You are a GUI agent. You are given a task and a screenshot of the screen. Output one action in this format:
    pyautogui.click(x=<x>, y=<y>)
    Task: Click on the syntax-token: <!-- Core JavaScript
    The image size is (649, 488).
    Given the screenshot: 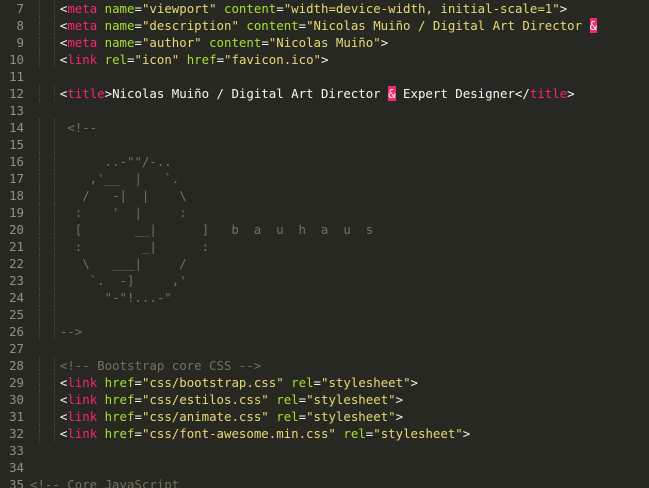 What is the action you would take?
    pyautogui.click(x=105, y=482)
    